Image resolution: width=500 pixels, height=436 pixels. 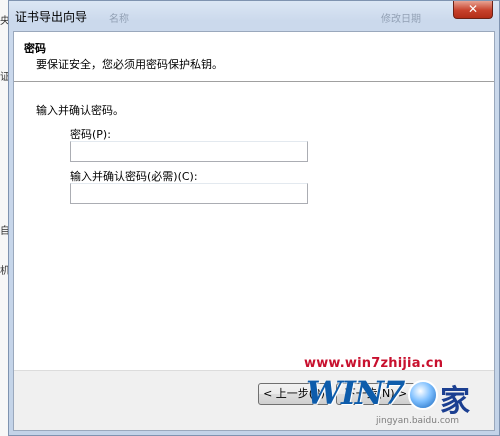 I want to click on close-button: ✕, so click(x=473, y=10).